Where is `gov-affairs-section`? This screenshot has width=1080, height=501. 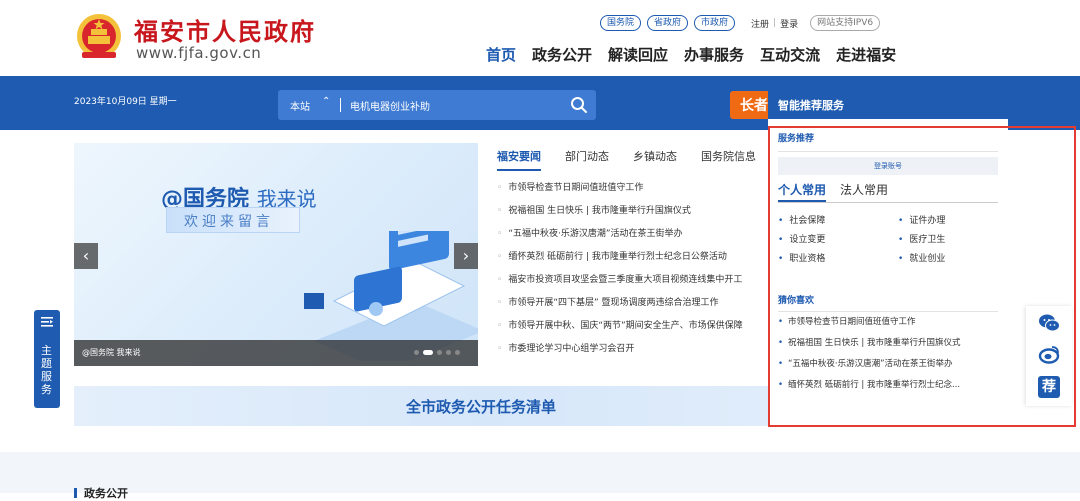
gov-affairs-section is located at coordinates (540, 472).